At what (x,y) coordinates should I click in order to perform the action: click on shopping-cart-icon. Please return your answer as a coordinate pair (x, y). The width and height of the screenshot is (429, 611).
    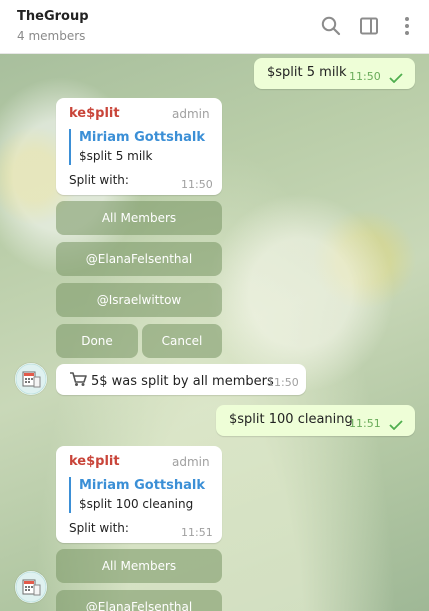
    Looking at the image, I should click on (78, 381).